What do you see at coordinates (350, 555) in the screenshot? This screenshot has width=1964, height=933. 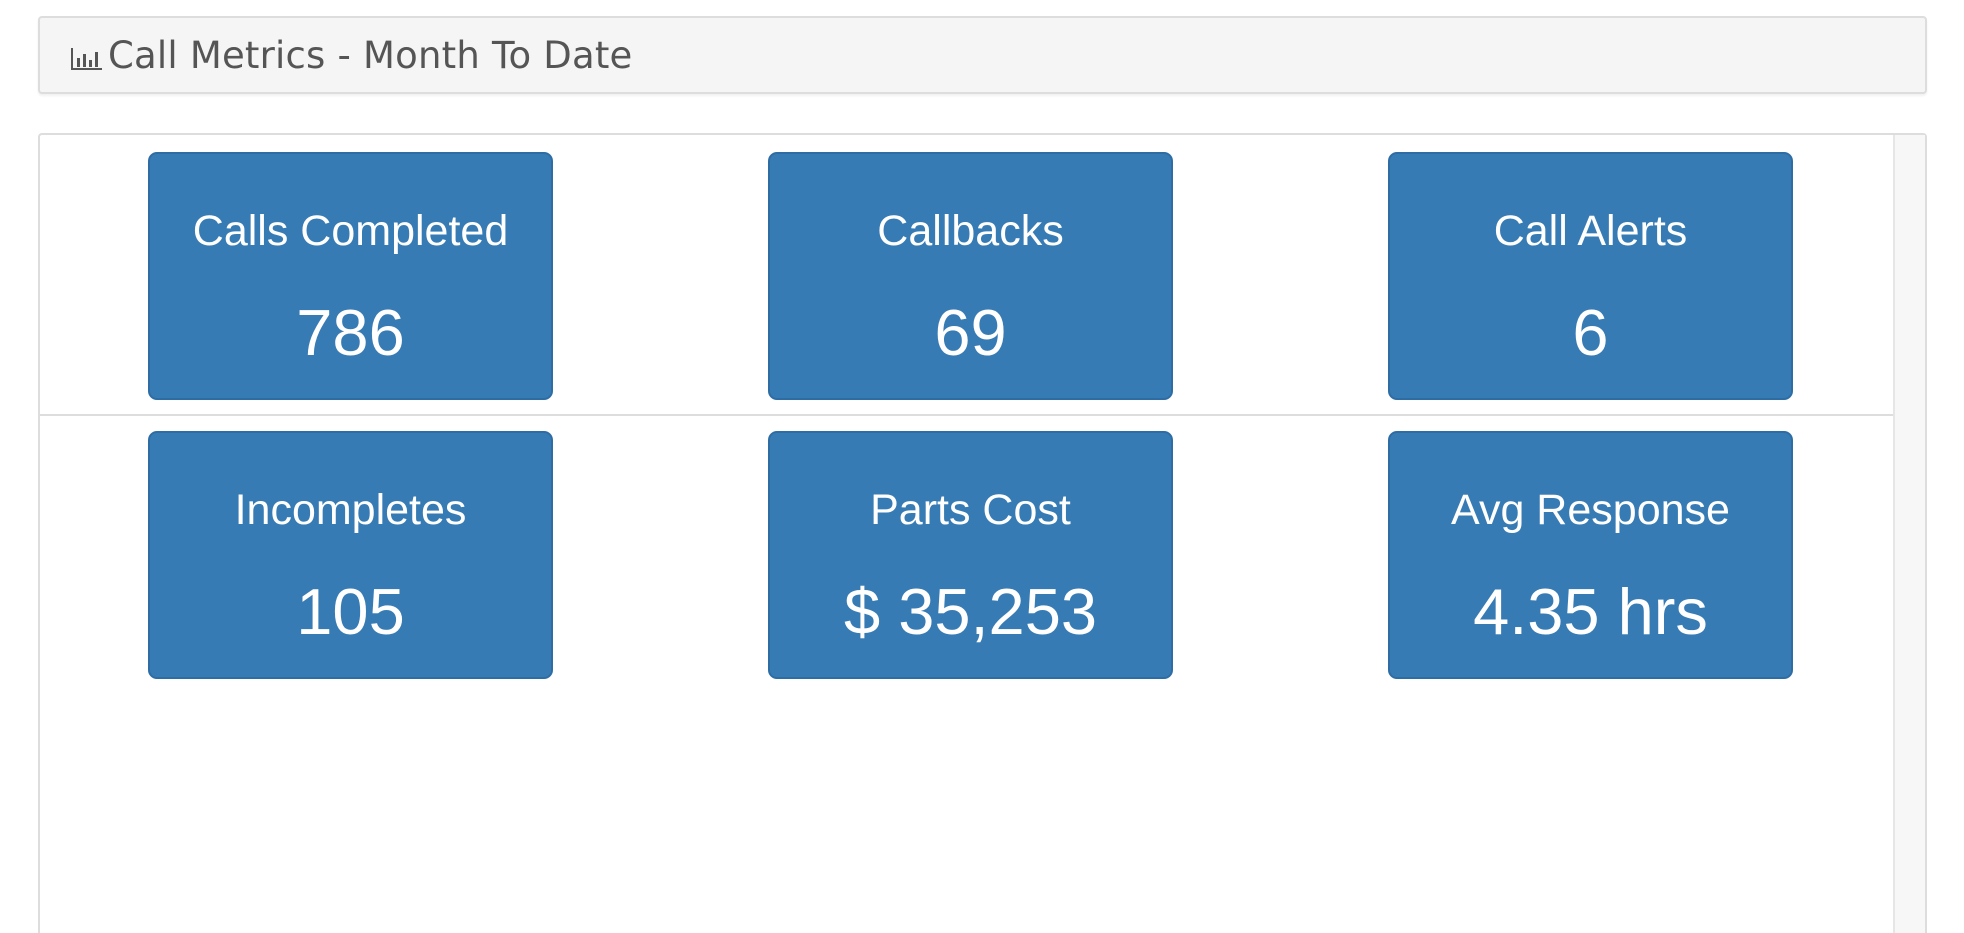 I see `metric-tile-incompletes: Incompletes 105` at bounding box center [350, 555].